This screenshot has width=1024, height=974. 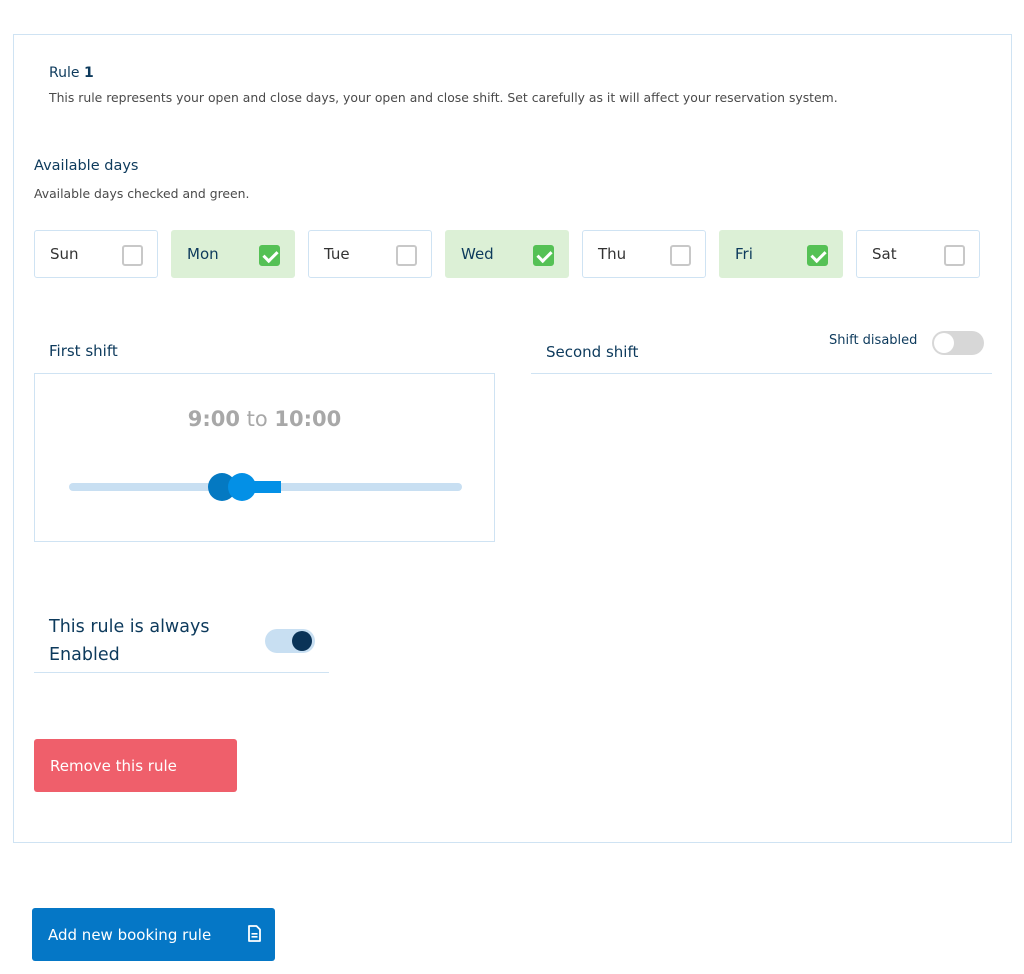 What do you see at coordinates (254, 933) in the screenshot?
I see `document-icon` at bounding box center [254, 933].